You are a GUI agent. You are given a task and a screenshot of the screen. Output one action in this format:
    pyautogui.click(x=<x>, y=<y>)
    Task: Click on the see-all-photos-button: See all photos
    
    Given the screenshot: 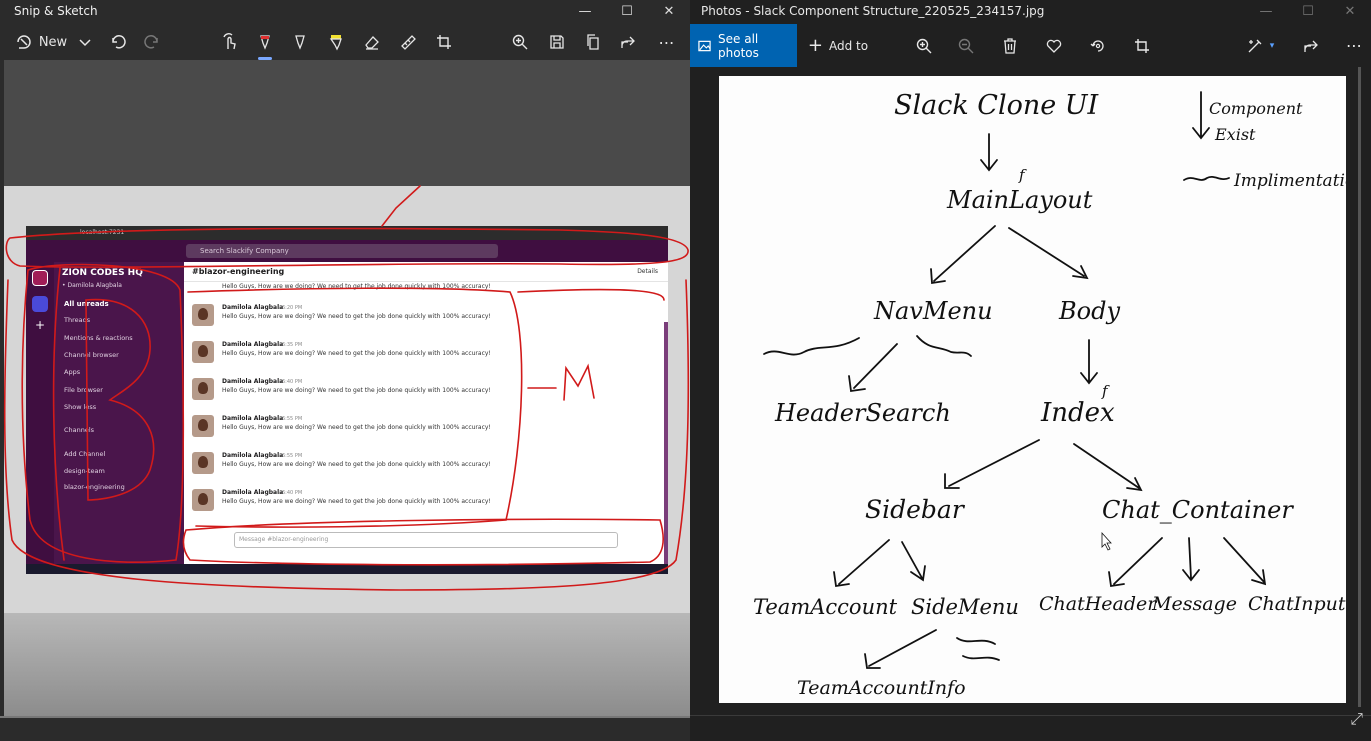 What is the action you would take?
    pyautogui.click(x=743, y=45)
    